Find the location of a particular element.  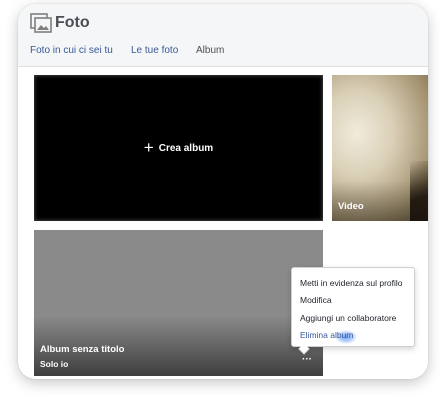

menu-item-delete-album: Elimina album is located at coordinates (326, 335).